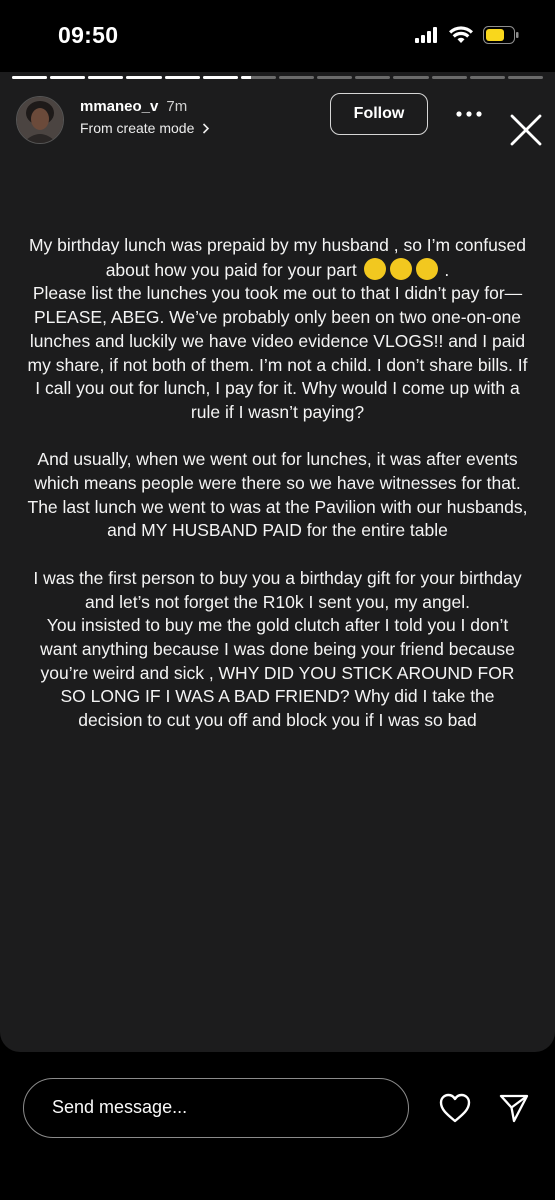 The width and height of the screenshot is (555, 1200). I want to click on status-icons, so click(467, 35).